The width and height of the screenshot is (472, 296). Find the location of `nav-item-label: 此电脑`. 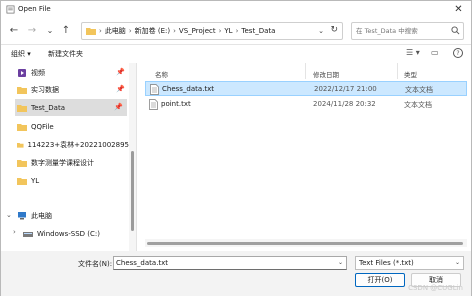

nav-item-label: 此电脑 is located at coordinates (41, 215).